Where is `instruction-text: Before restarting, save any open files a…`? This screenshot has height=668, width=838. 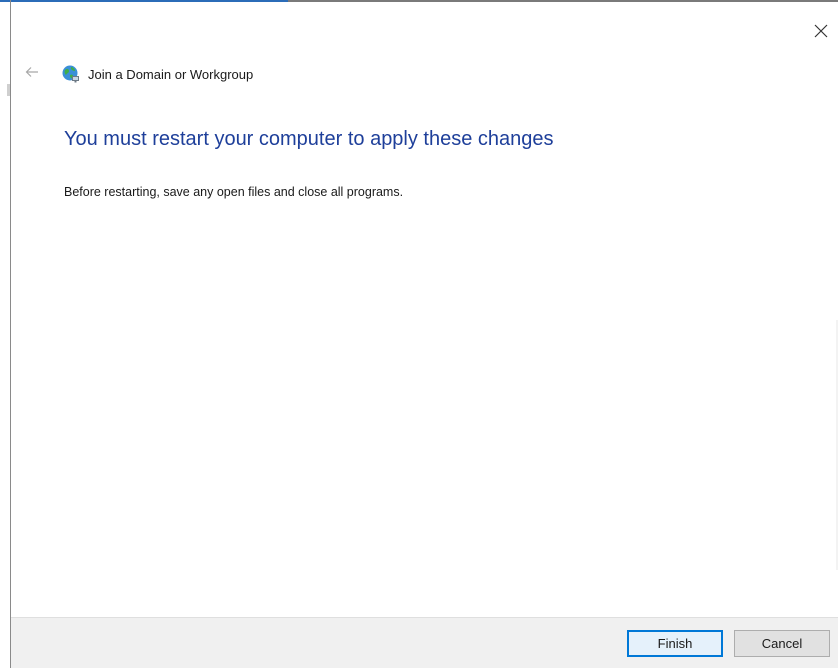 instruction-text: Before restarting, save any open files a… is located at coordinates (234, 192).